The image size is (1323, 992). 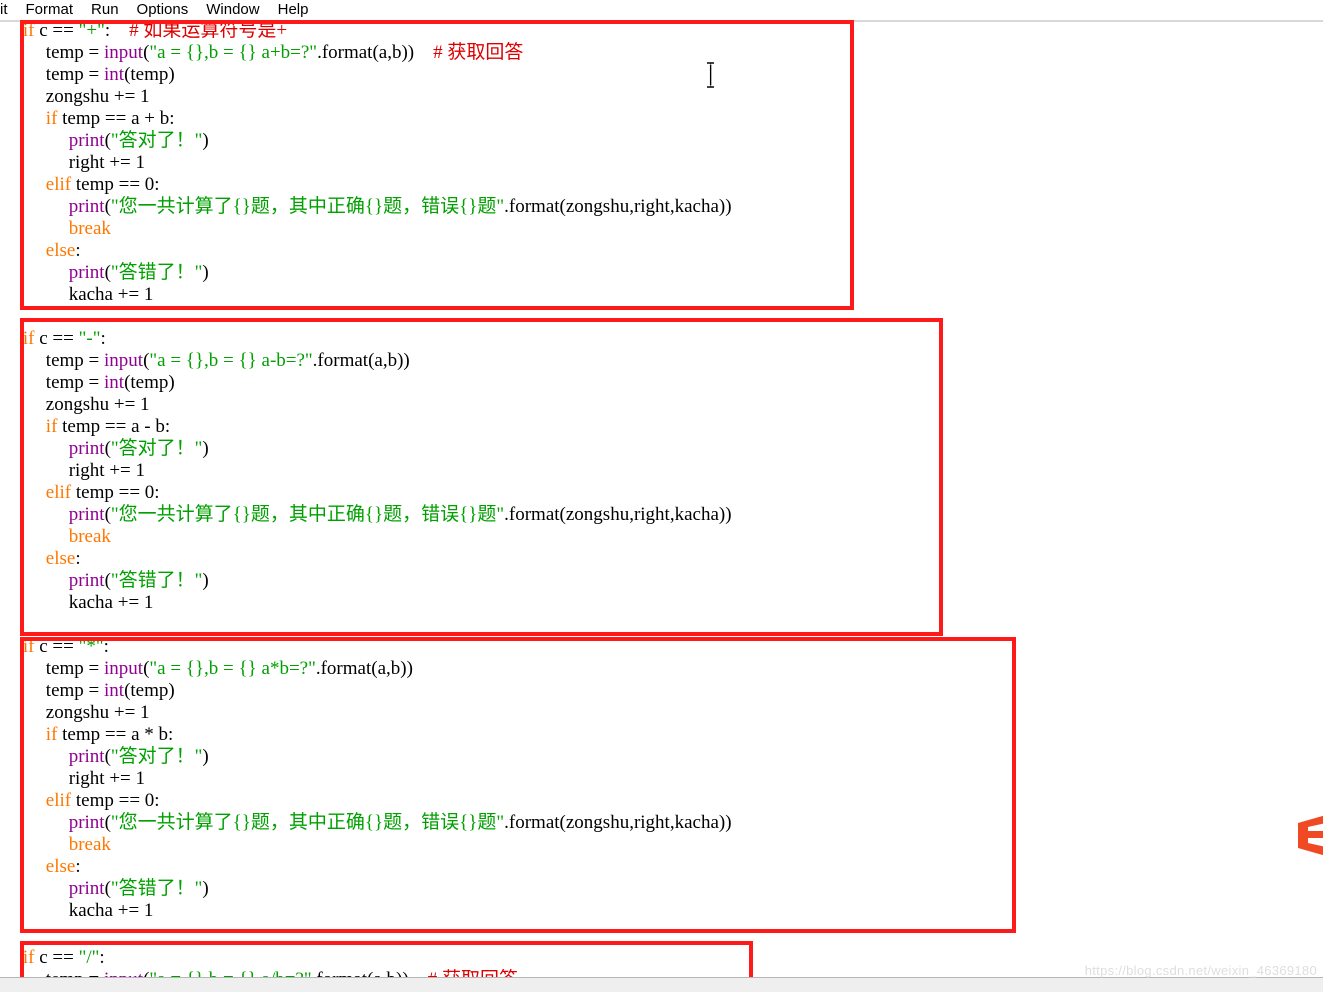 I want to click on code-line: if c == "/":, so click(x=64, y=958).